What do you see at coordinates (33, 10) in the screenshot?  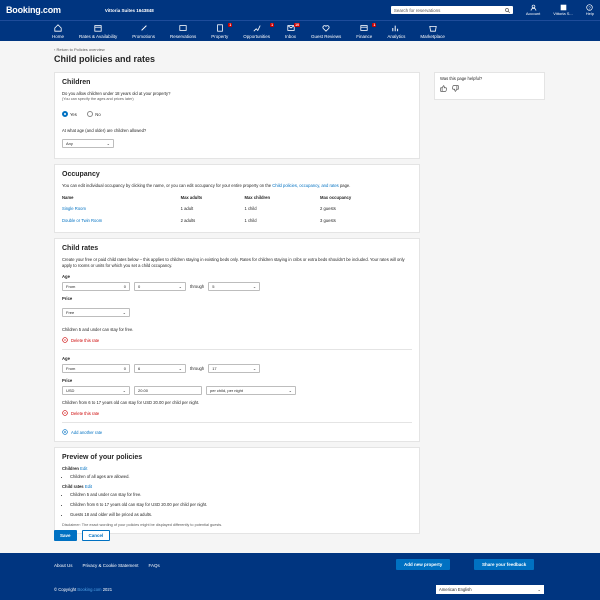 I see `booking-logo: Booking.com` at bounding box center [33, 10].